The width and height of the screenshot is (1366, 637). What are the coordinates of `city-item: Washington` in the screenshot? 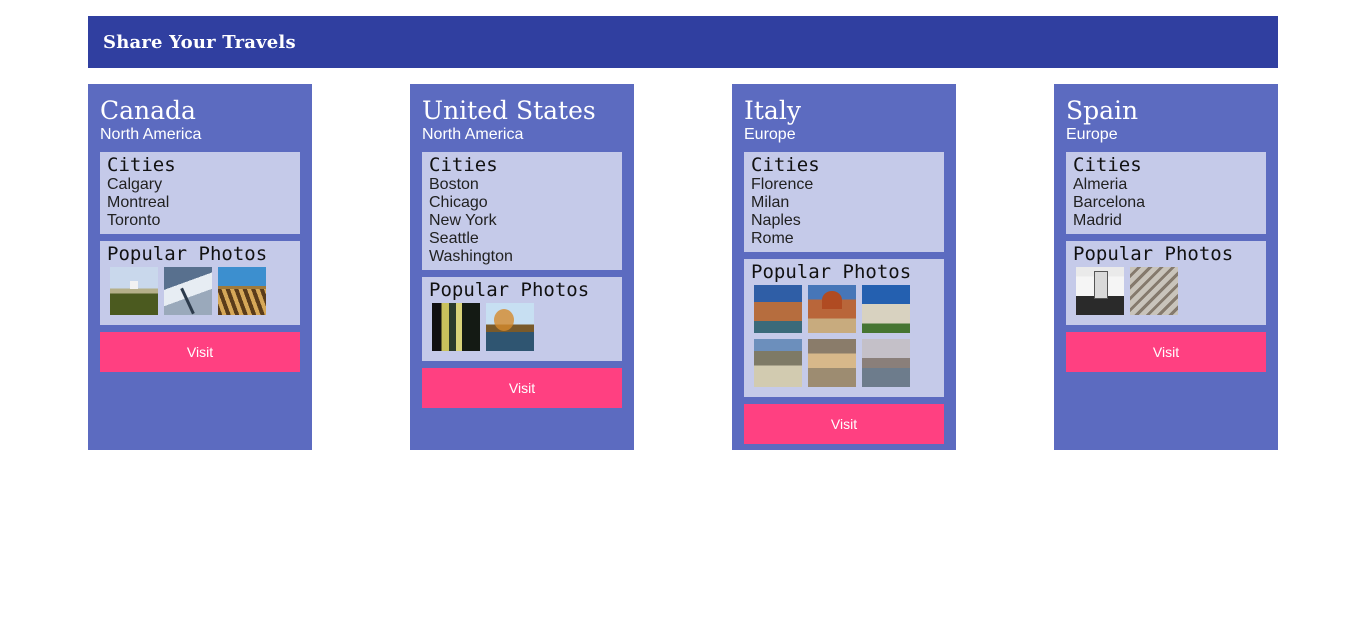 It's located at (471, 256).